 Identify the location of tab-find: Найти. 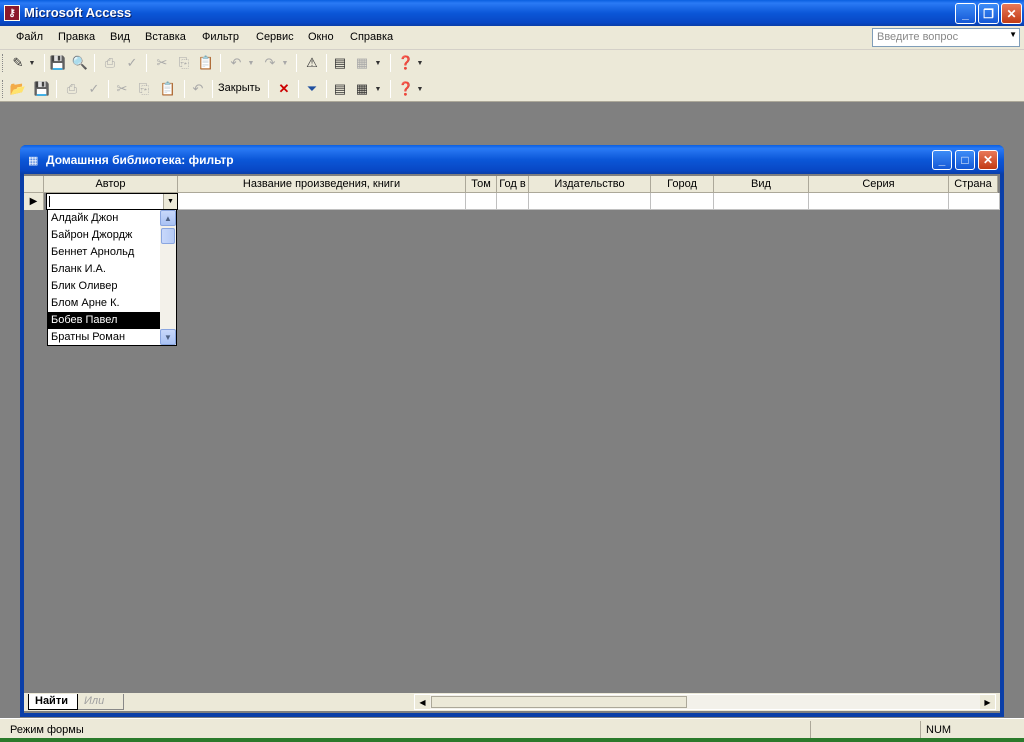
(53, 702).